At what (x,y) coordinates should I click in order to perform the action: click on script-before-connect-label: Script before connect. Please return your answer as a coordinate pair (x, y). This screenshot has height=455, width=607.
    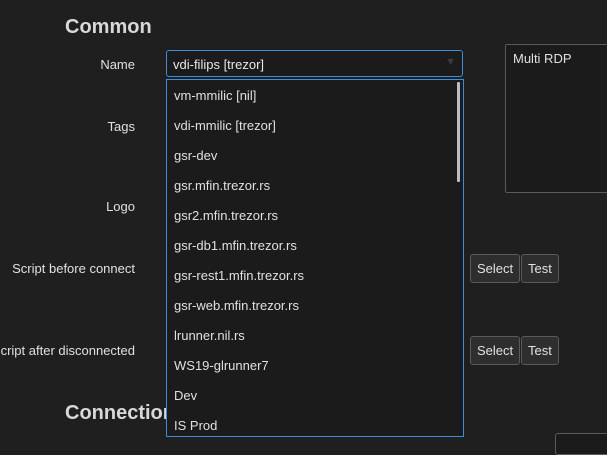
    Looking at the image, I should click on (73, 268).